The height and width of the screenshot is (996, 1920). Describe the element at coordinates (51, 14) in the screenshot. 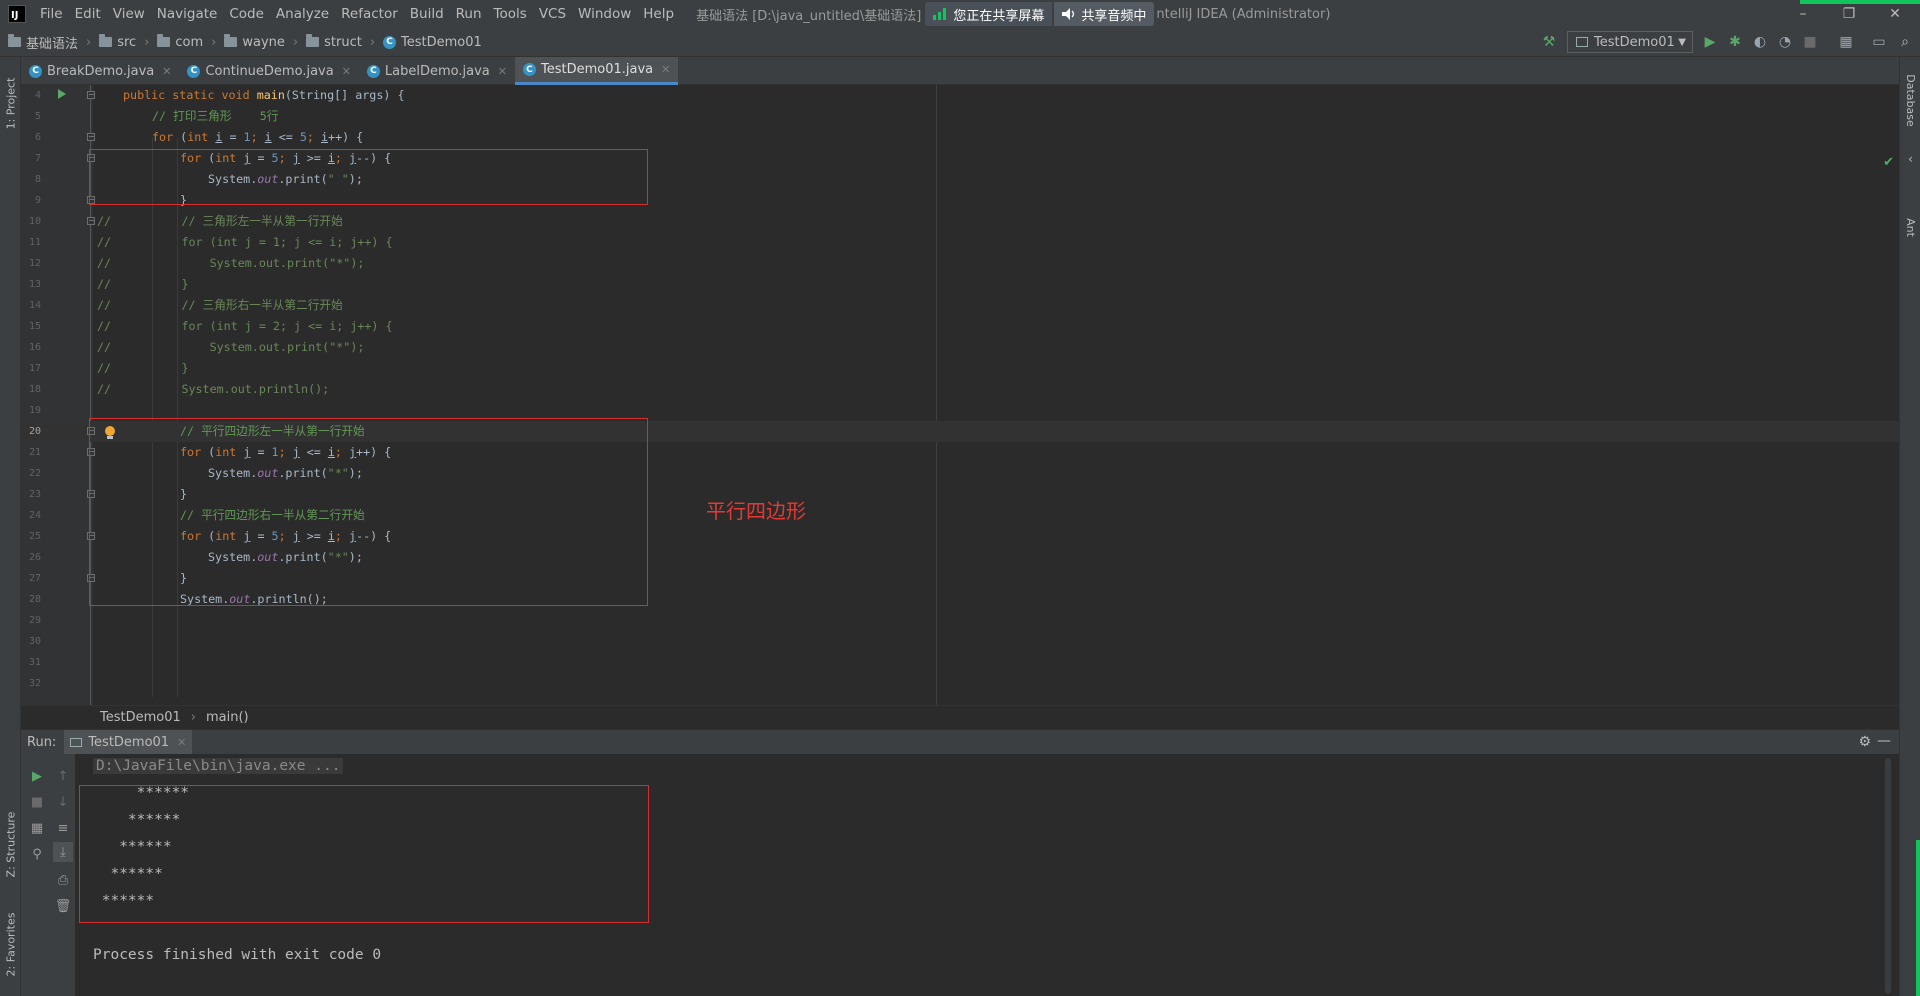

I see `menu-file: File` at that location.